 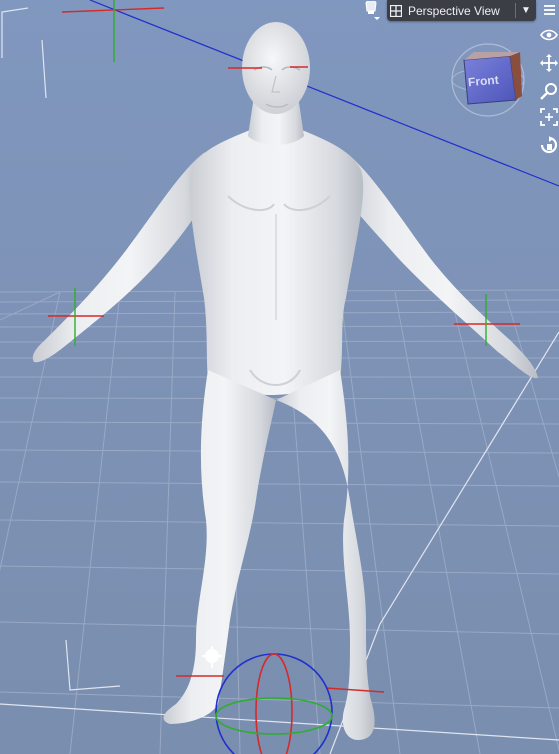 I want to click on universal-gizmo, so click(x=274, y=703).